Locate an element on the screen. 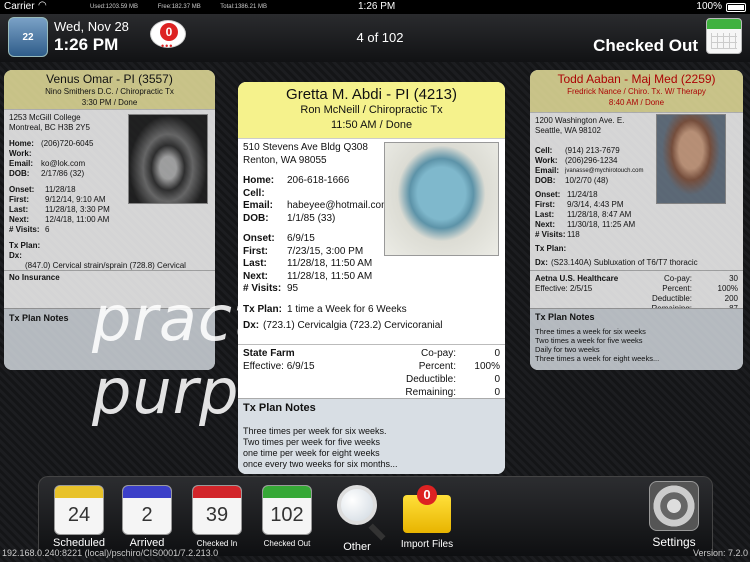 The height and width of the screenshot is (562, 750). settings-label: Settings is located at coordinates (674, 542).